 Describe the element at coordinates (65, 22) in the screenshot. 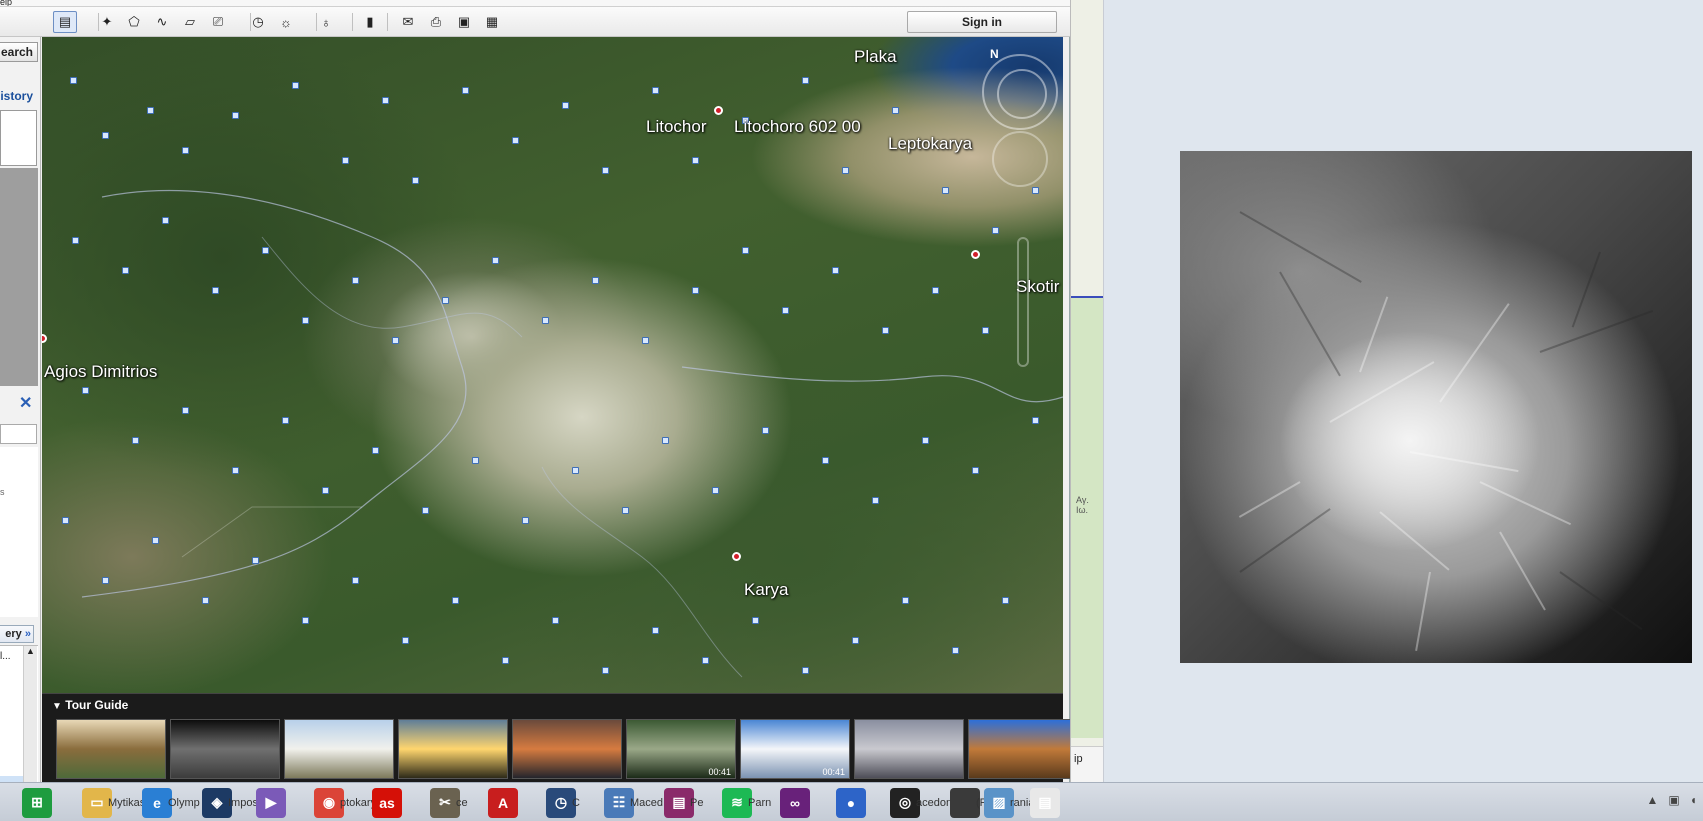

I see `sidebar-toggle-button: ▤` at that location.